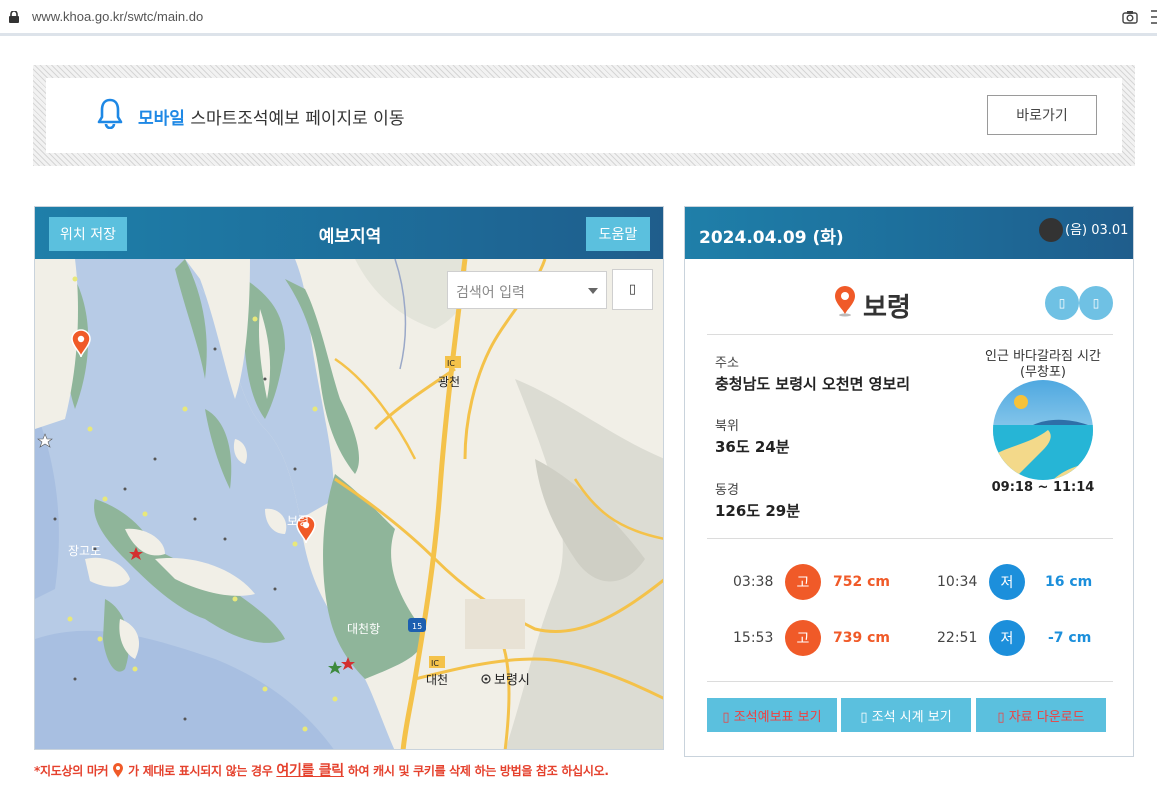 This screenshot has height=794, width=1157. What do you see at coordinates (957, 582) in the screenshot?
I see `tide-time: 10:34` at bounding box center [957, 582].